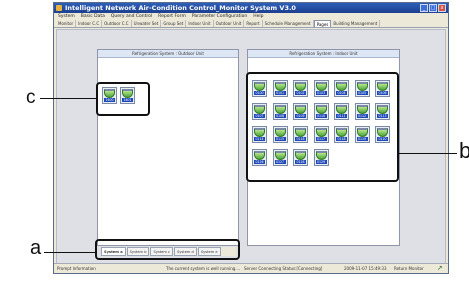  I want to click on app-icon, so click(59, 8).